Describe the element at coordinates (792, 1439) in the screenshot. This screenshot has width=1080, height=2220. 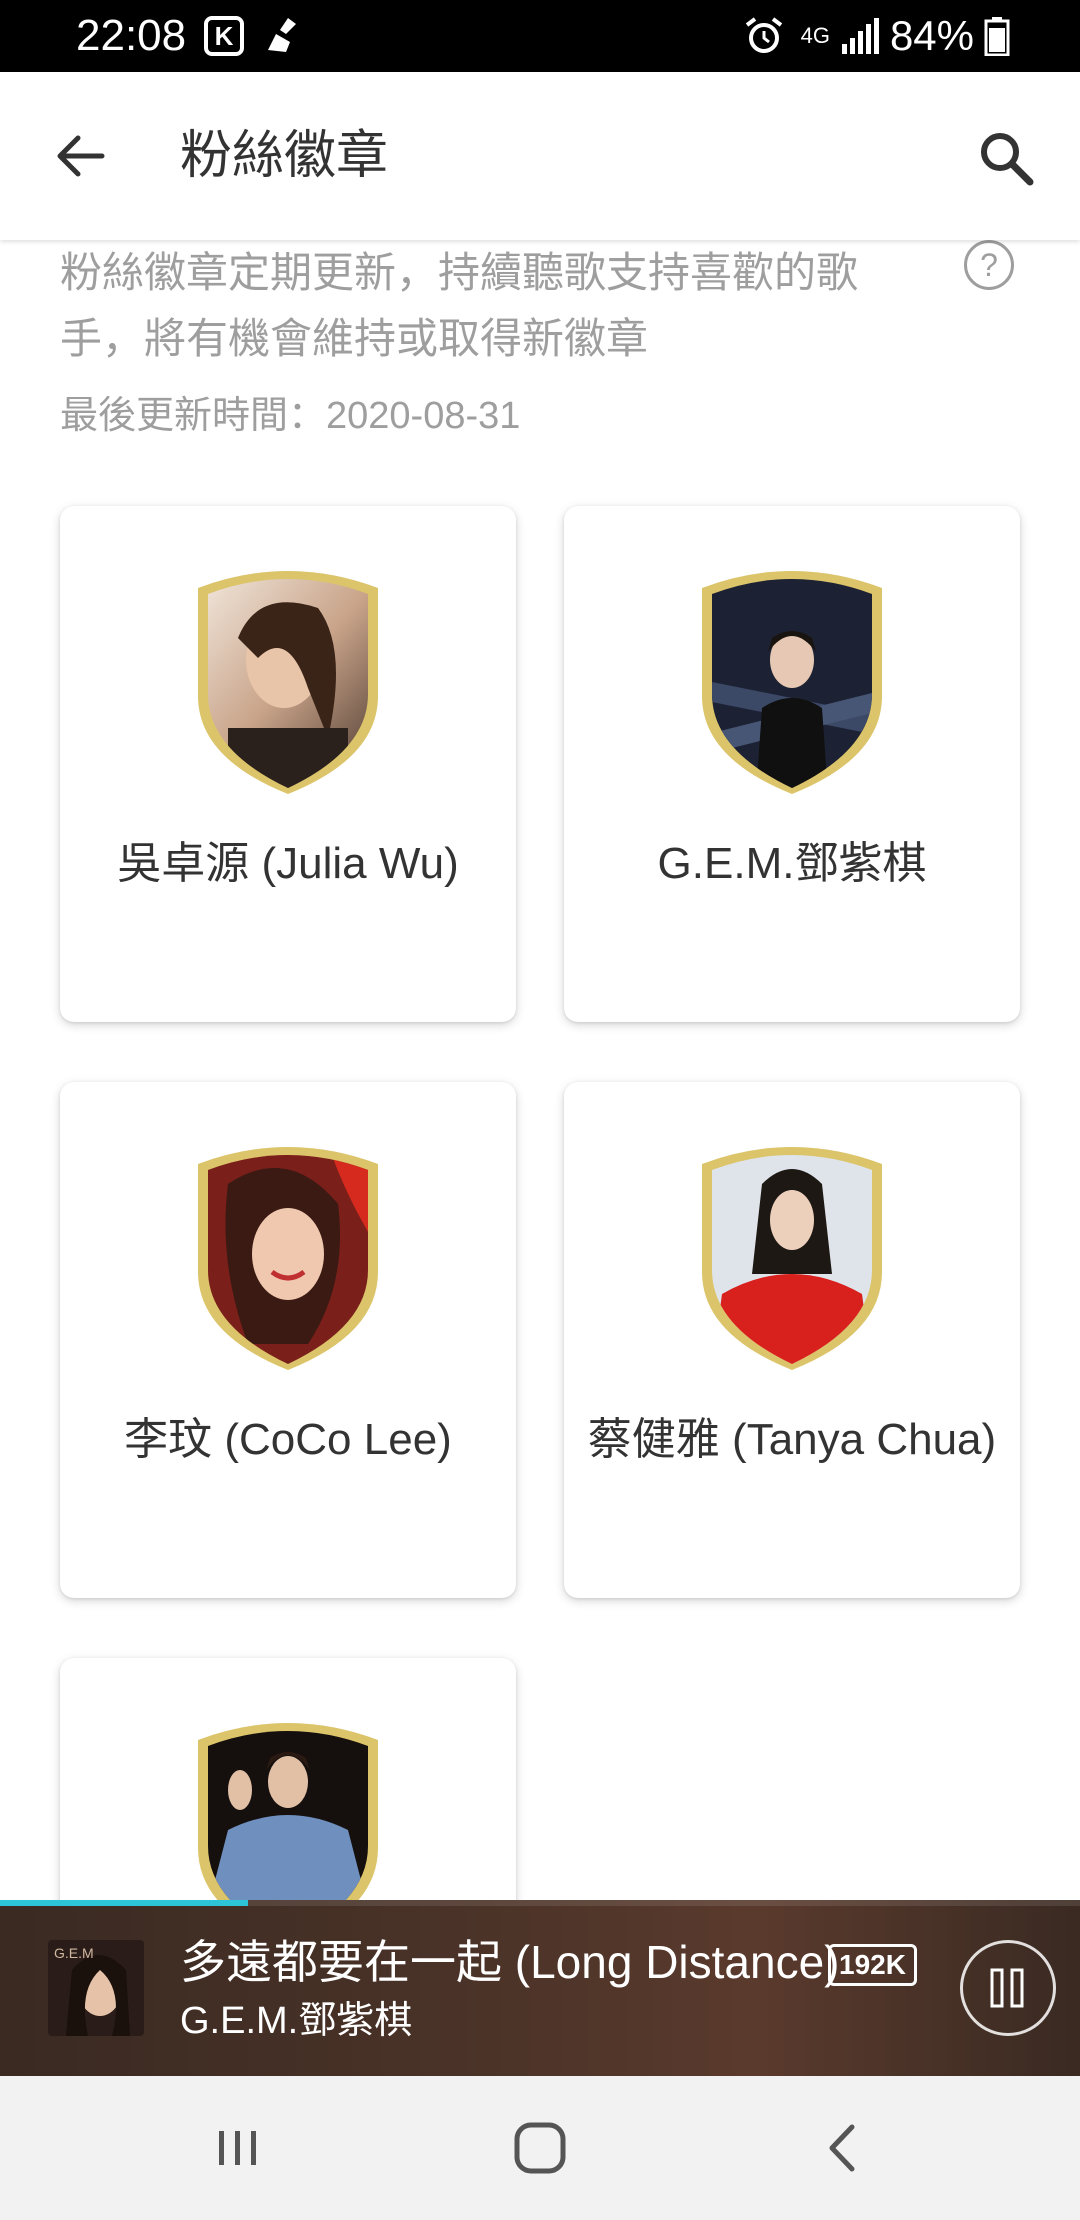
I see `artist-name: 蔡健雅 (Tanya Chua)` at that location.